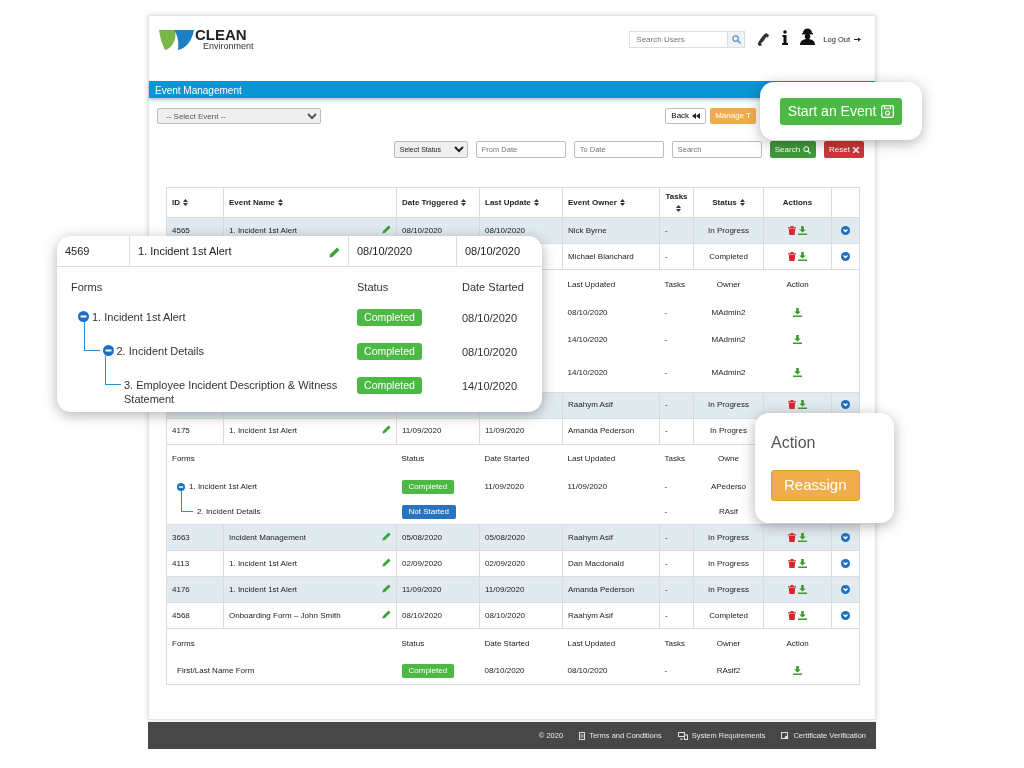 The height and width of the screenshot is (768, 1024). I want to click on owner-name: MAdmin2, so click(728, 372).